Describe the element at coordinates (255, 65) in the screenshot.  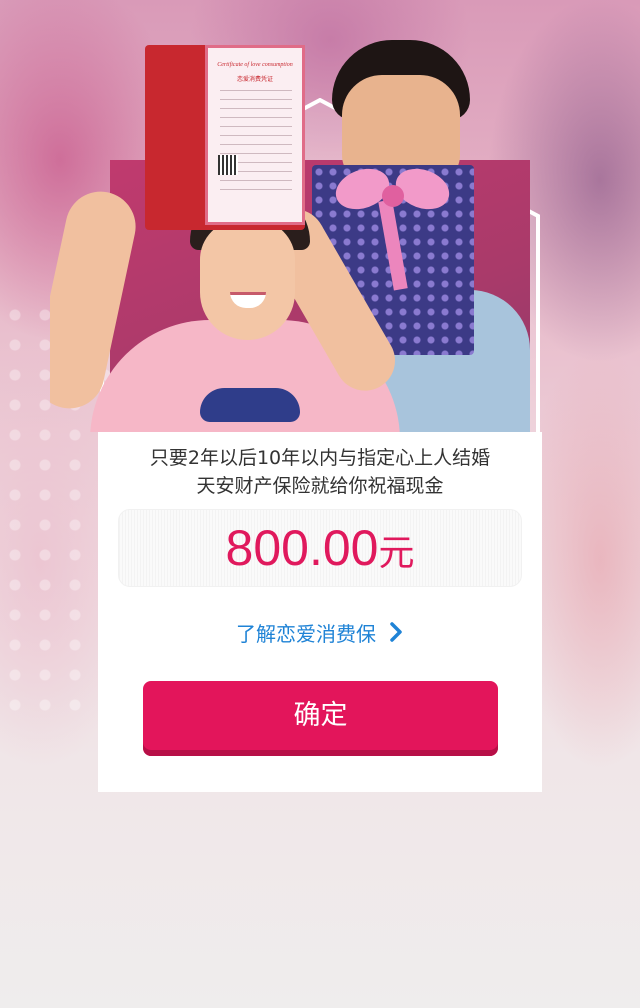
I see `certificate-title: Certificate of love consumption` at that location.